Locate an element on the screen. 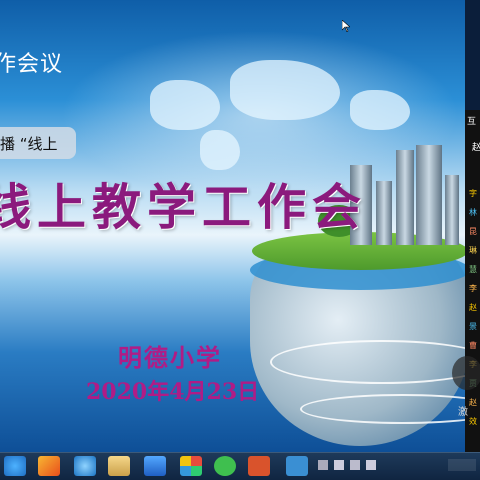  panel-list-item: 字 is located at coordinates (473, 193).